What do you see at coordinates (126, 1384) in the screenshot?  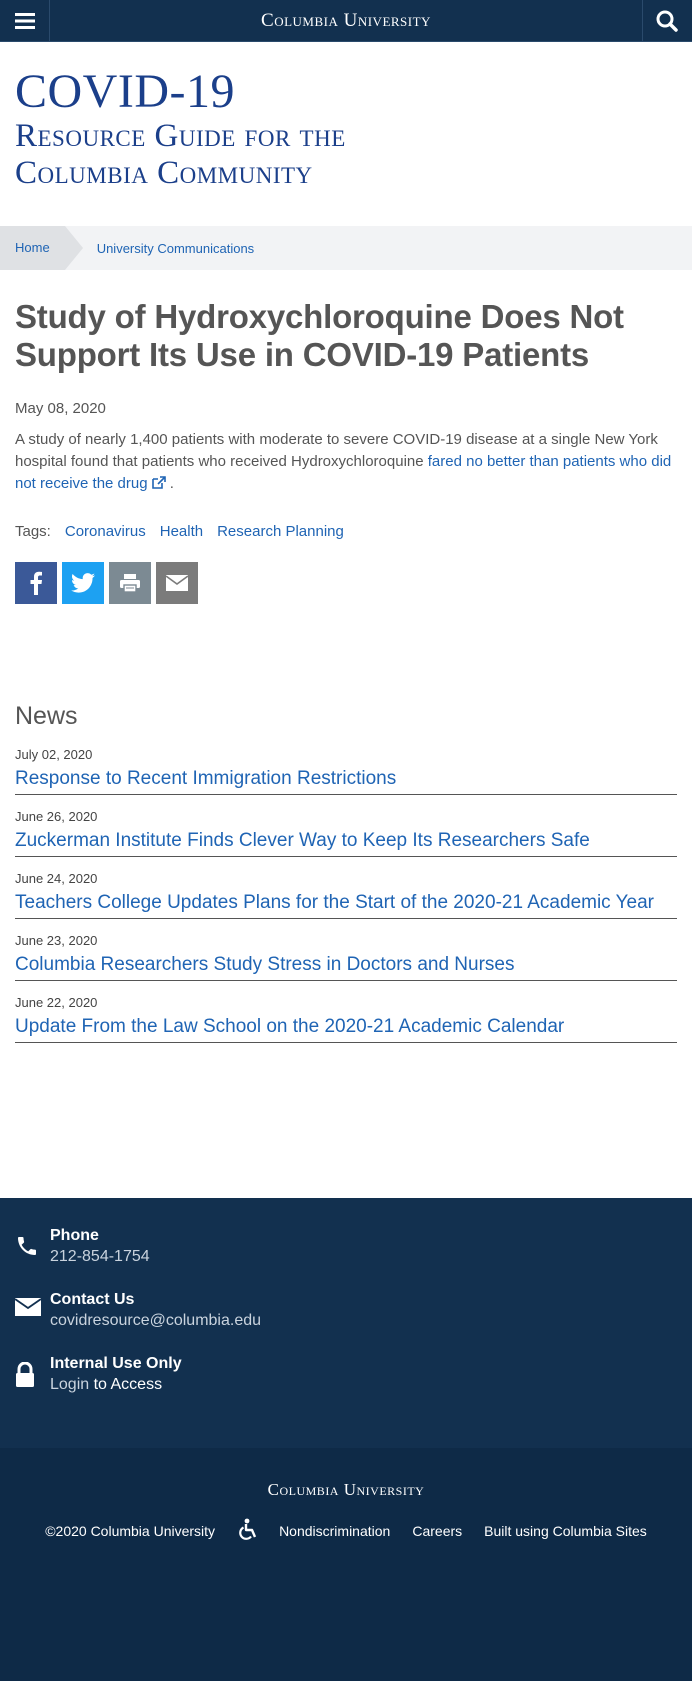 I see `login-suffix: to Access` at bounding box center [126, 1384].